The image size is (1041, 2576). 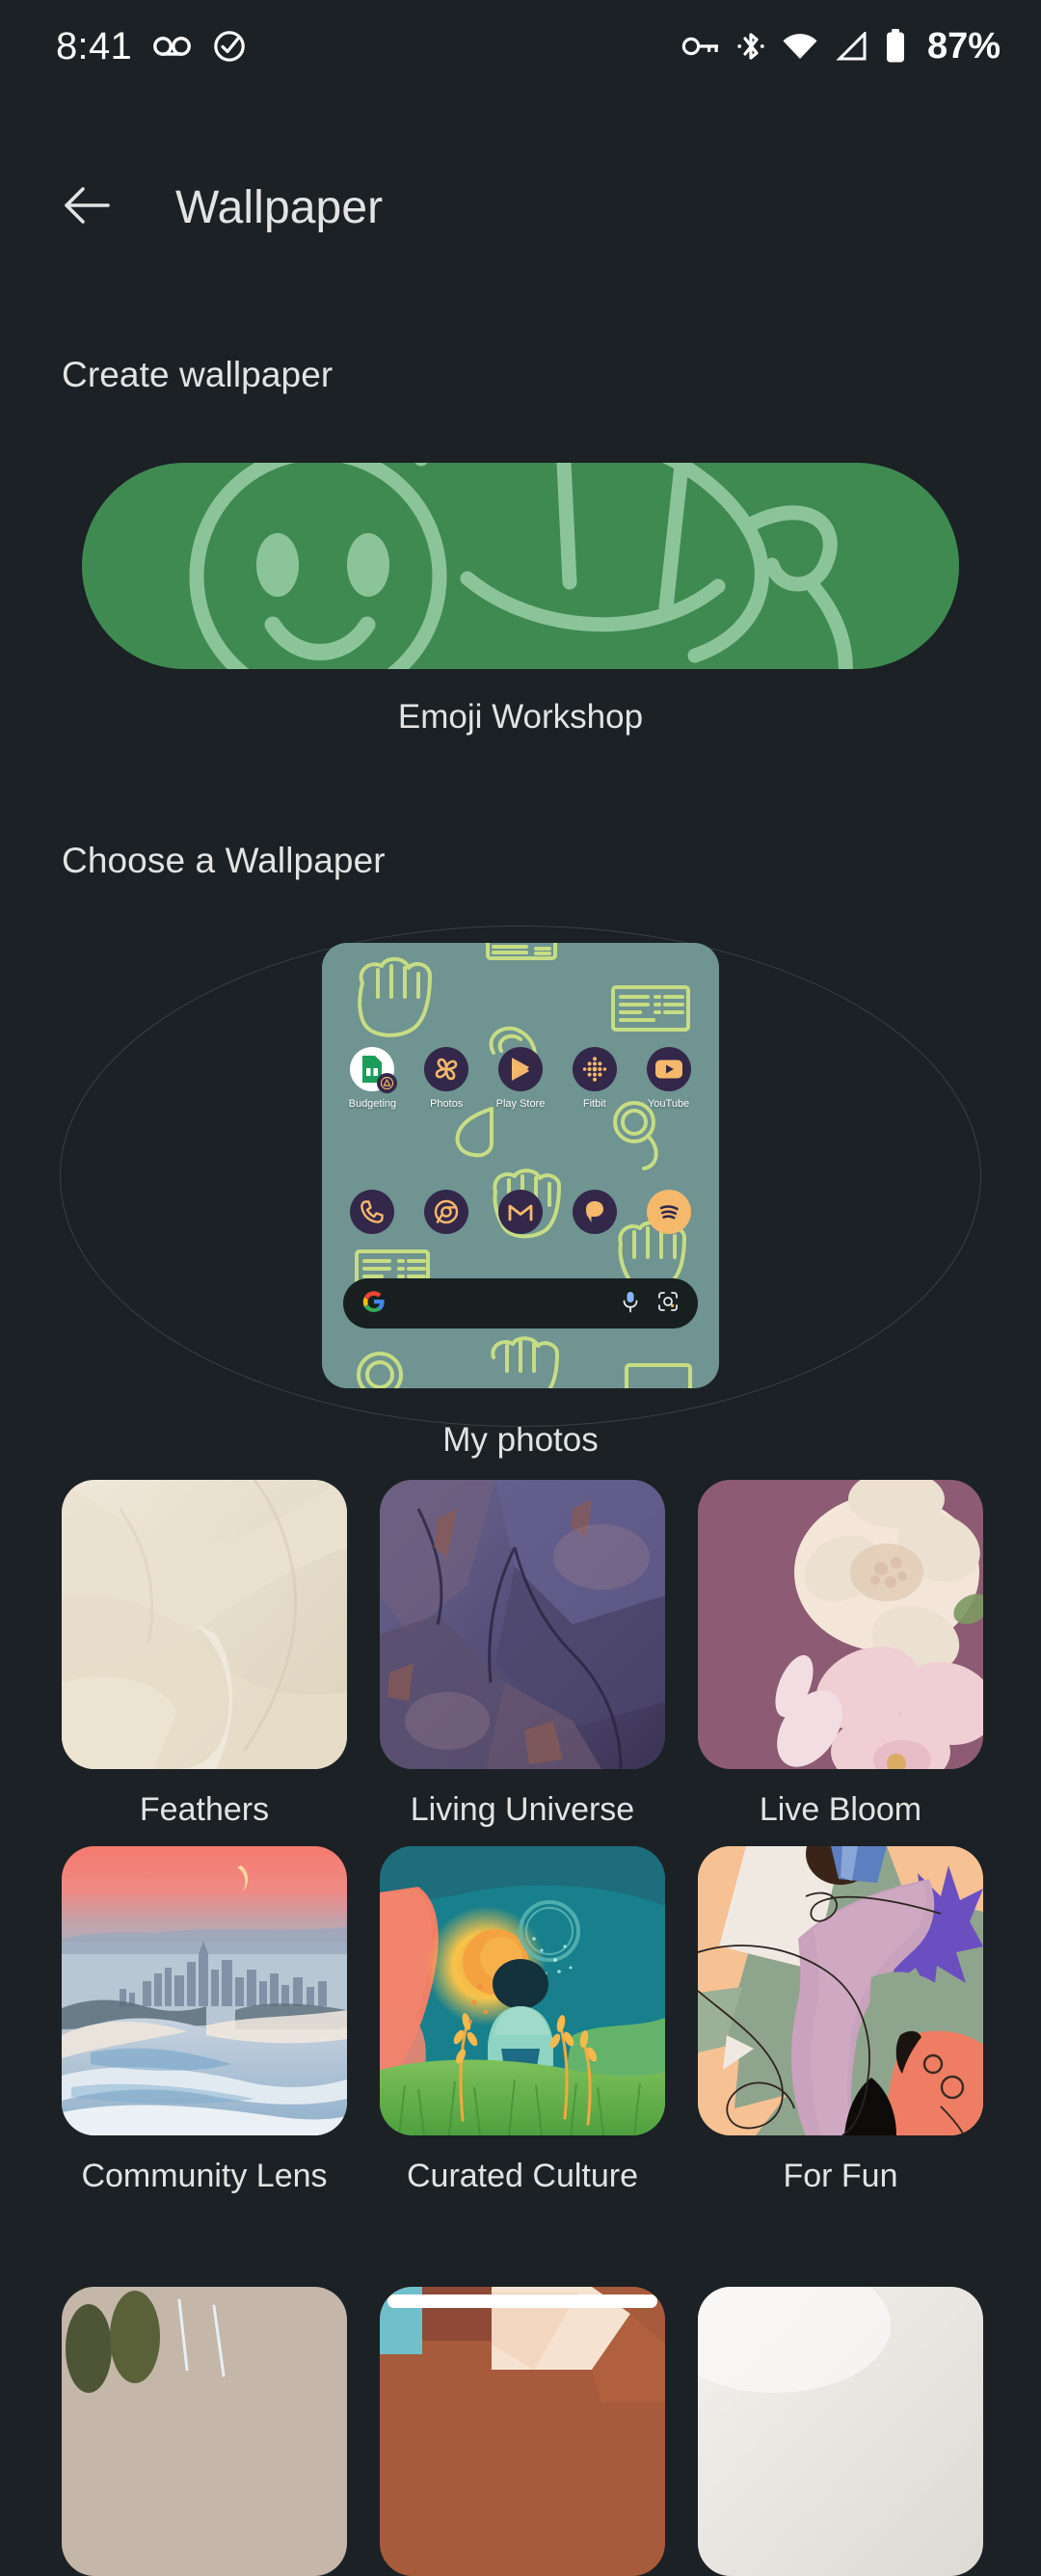 I want to click on turtle-emoji-line-art-icon, so click(x=520, y=566).